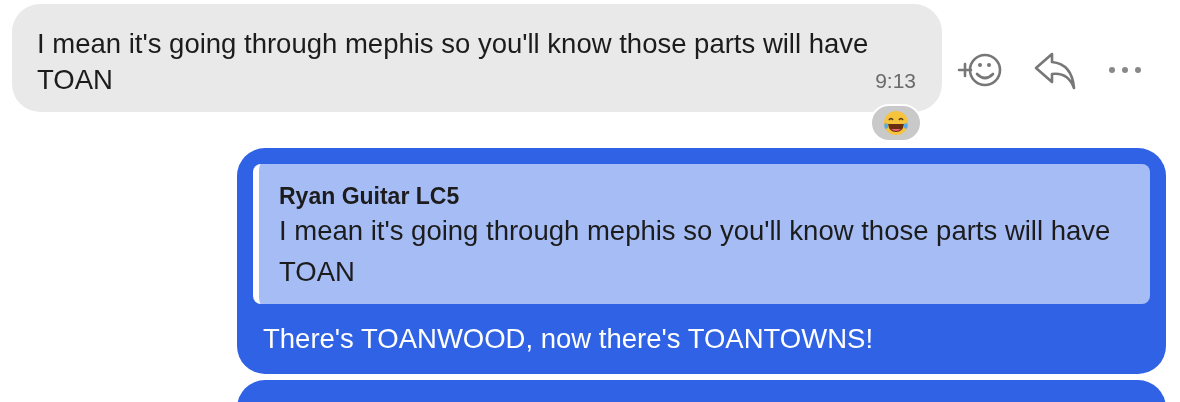 Image resolution: width=1180 pixels, height=402 pixels. Describe the element at coordinates (895, 80) in the screenshot. I see `message-time: 9:13` at that location.